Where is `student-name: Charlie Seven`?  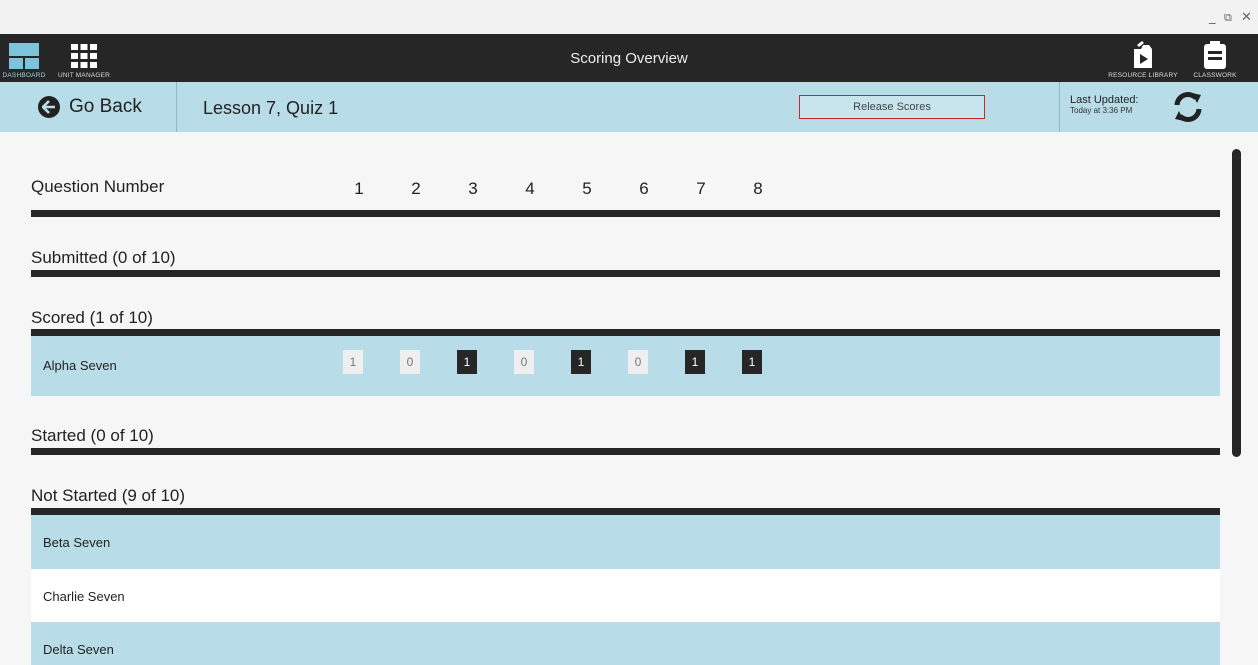 student-name: Charlie Seven is located at coordinates (84, 596).